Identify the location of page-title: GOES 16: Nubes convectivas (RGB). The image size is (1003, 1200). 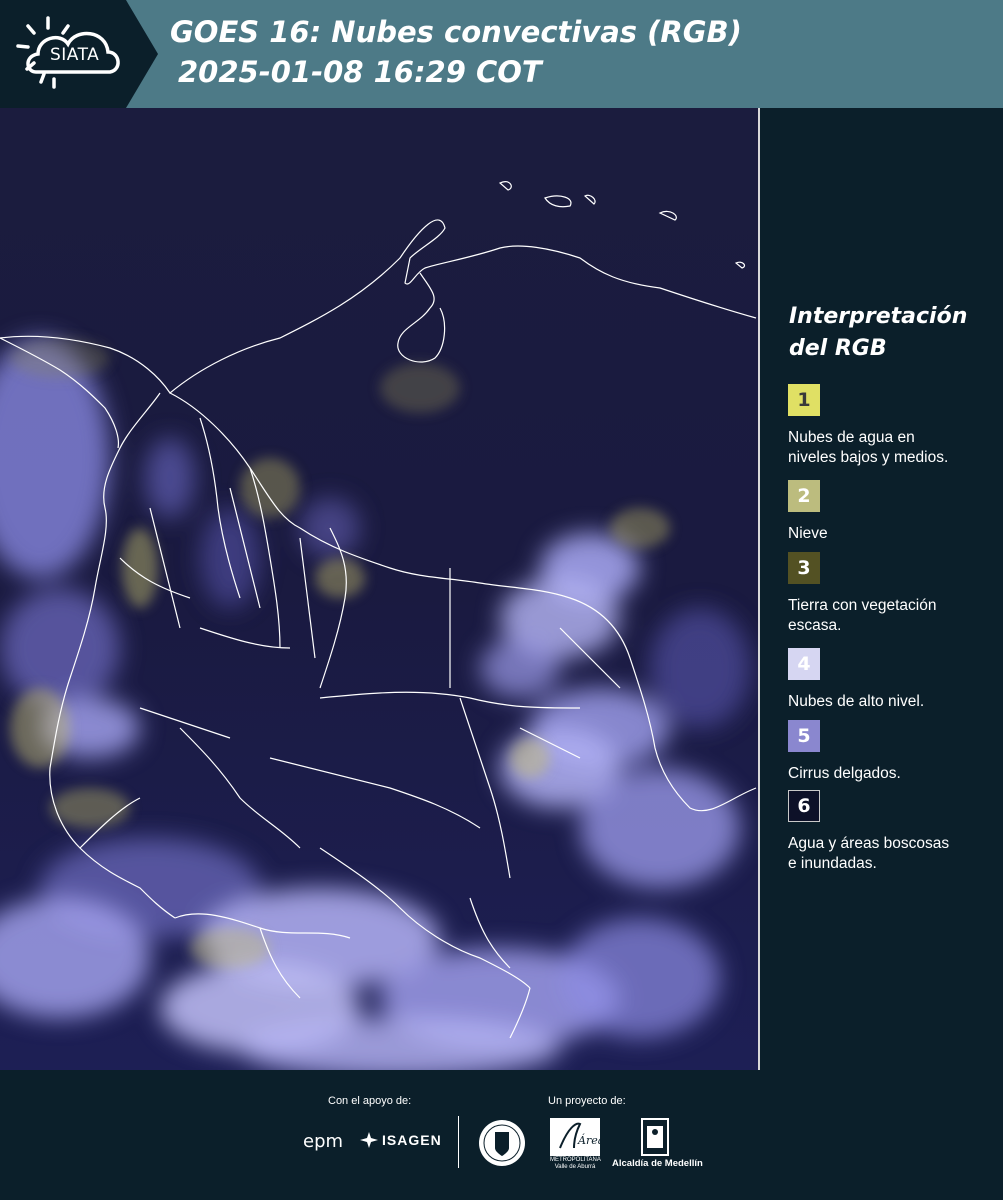
(456, 32).